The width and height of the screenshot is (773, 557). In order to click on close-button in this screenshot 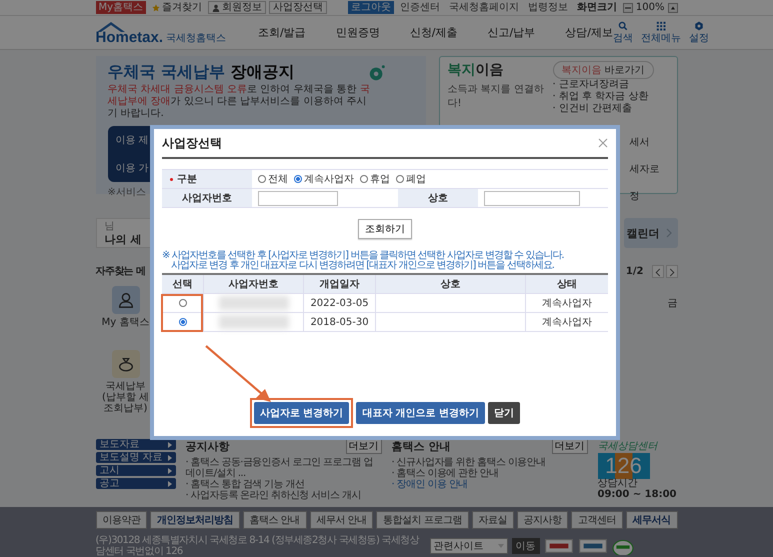, I will do `click(603, 143)`.